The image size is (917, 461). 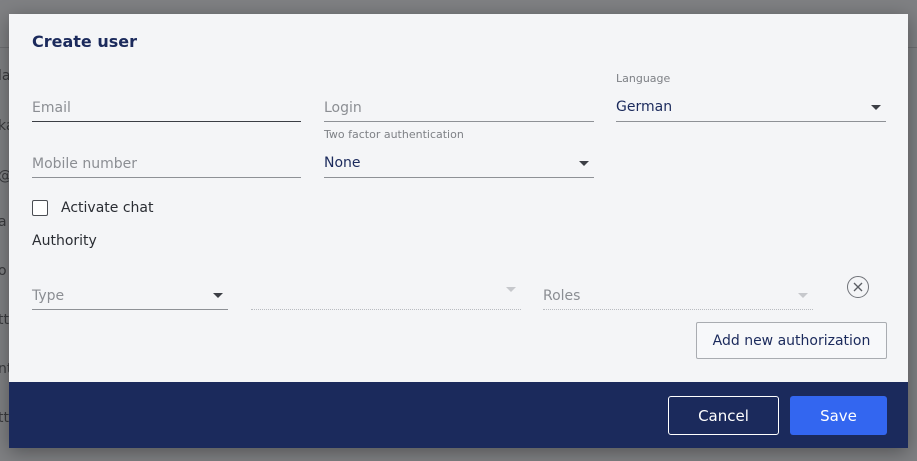 I want to click on two-factor-label: Two factor authentication, so click(x=394, y=134).